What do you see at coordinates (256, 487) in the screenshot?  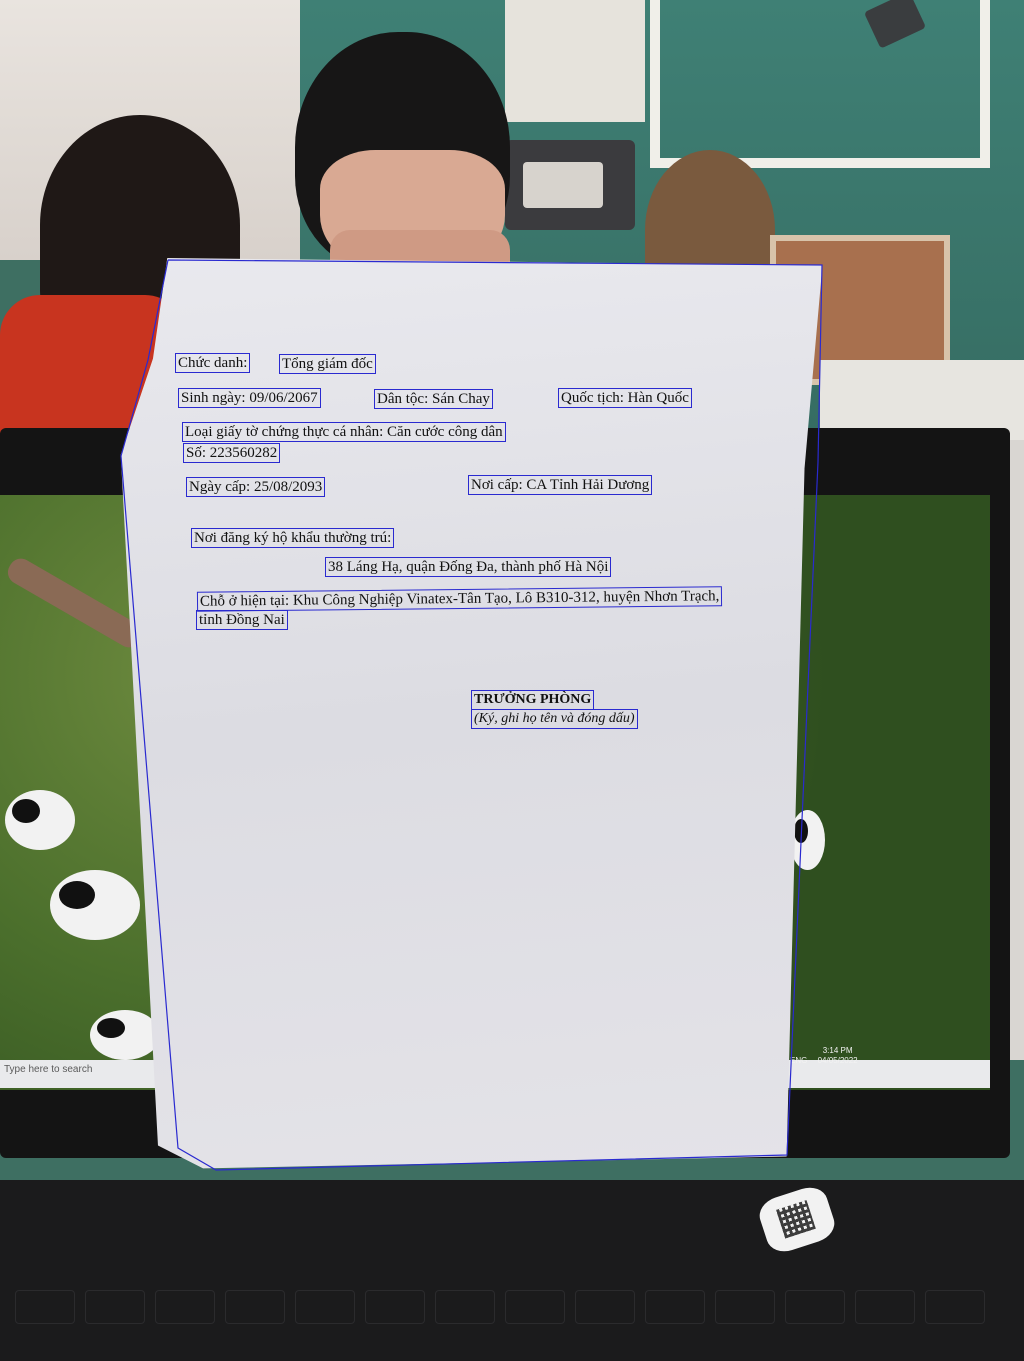 I see `field-ngay-cap: Ngày cấp: 25/08/2093` at bounding box center [256, 487].